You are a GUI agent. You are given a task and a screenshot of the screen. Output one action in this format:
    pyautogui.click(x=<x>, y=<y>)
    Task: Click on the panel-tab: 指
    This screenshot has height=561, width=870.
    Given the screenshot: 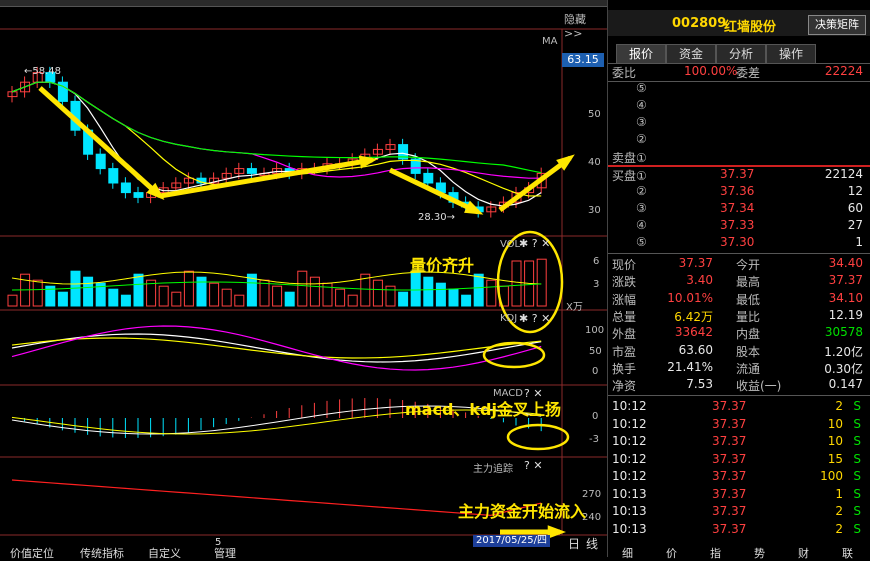 What is the action you would take?
    pyautogui.click(x=715, y=553)
    